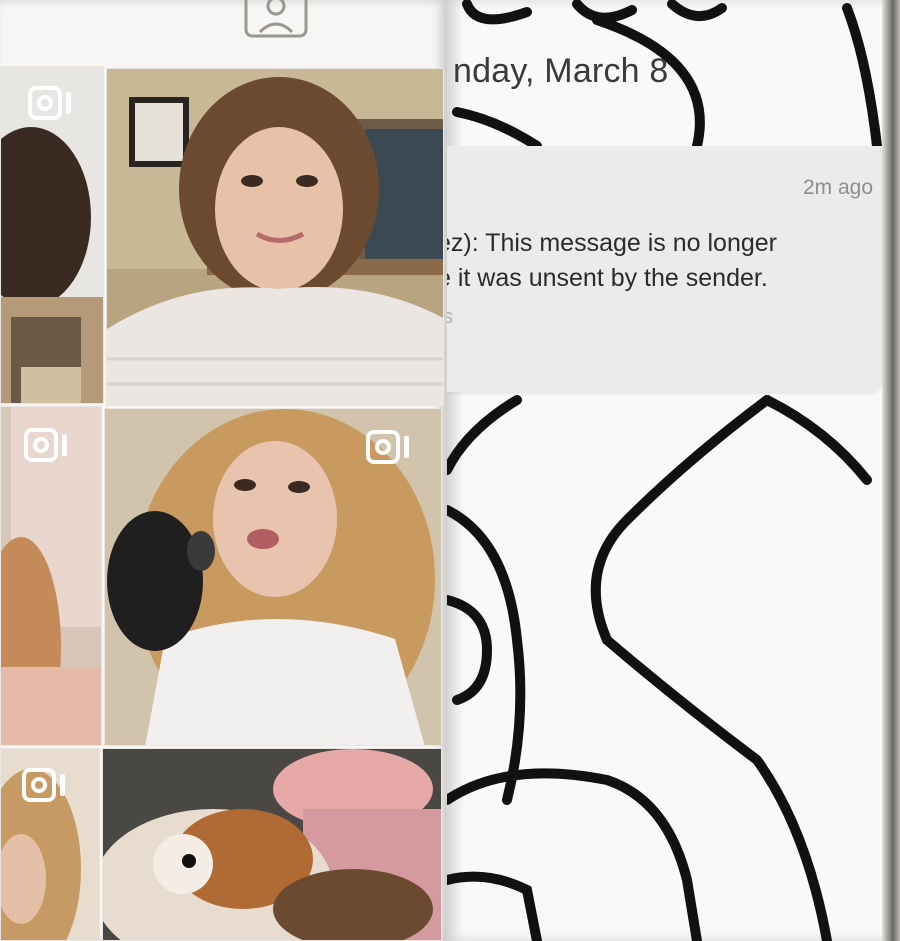  I want to click on photo-selfie-short-hair, so click(275, 237).